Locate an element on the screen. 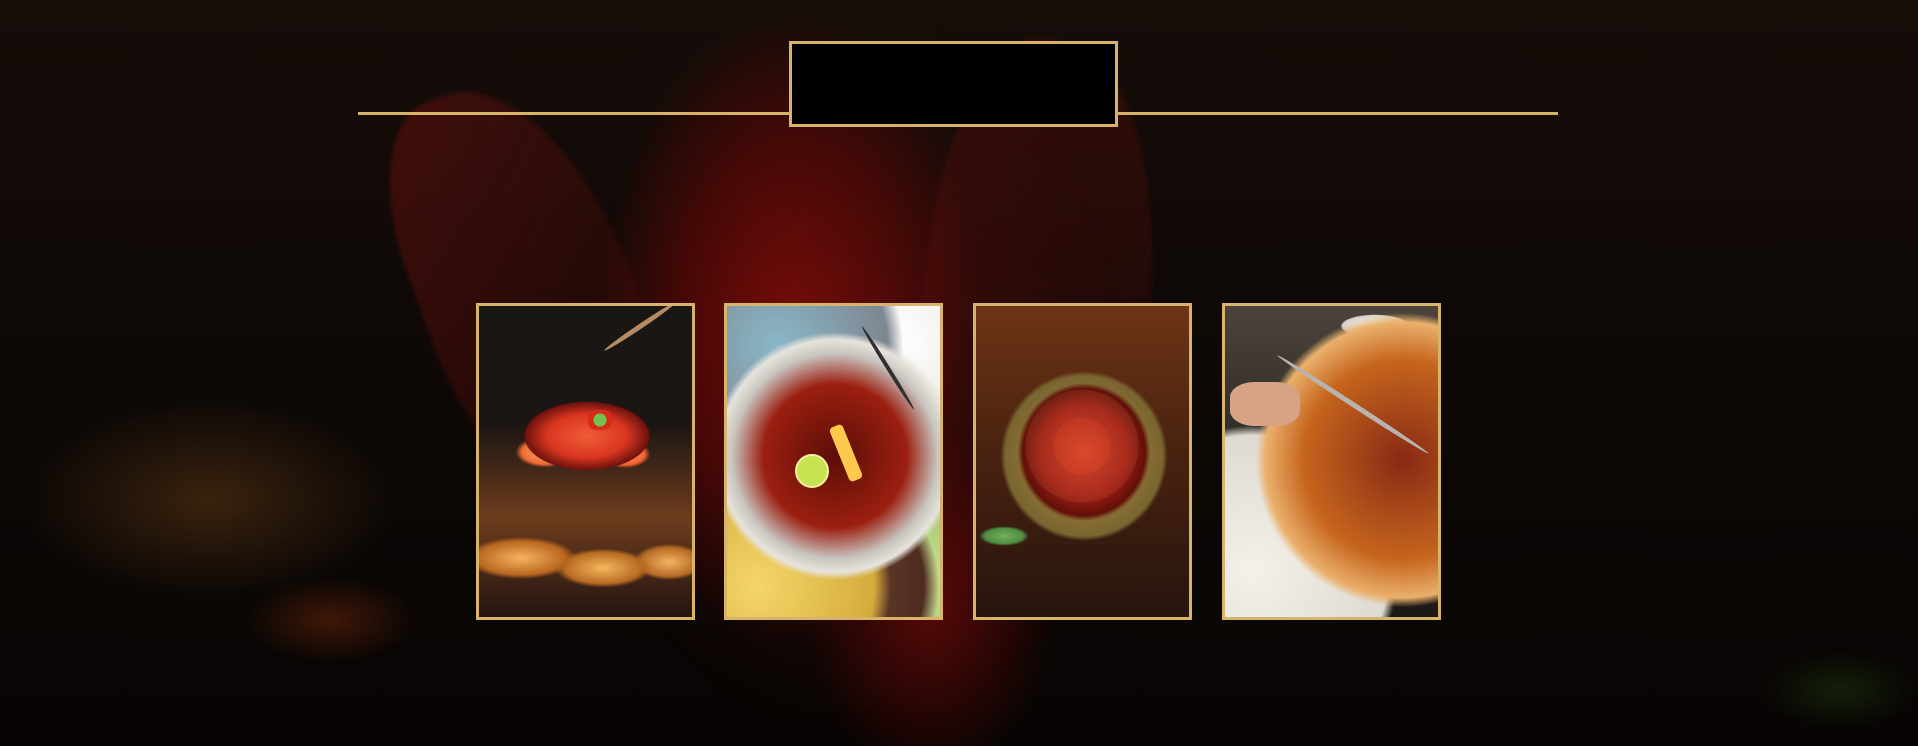  title-left-rule is located at coordinates (592, 113).